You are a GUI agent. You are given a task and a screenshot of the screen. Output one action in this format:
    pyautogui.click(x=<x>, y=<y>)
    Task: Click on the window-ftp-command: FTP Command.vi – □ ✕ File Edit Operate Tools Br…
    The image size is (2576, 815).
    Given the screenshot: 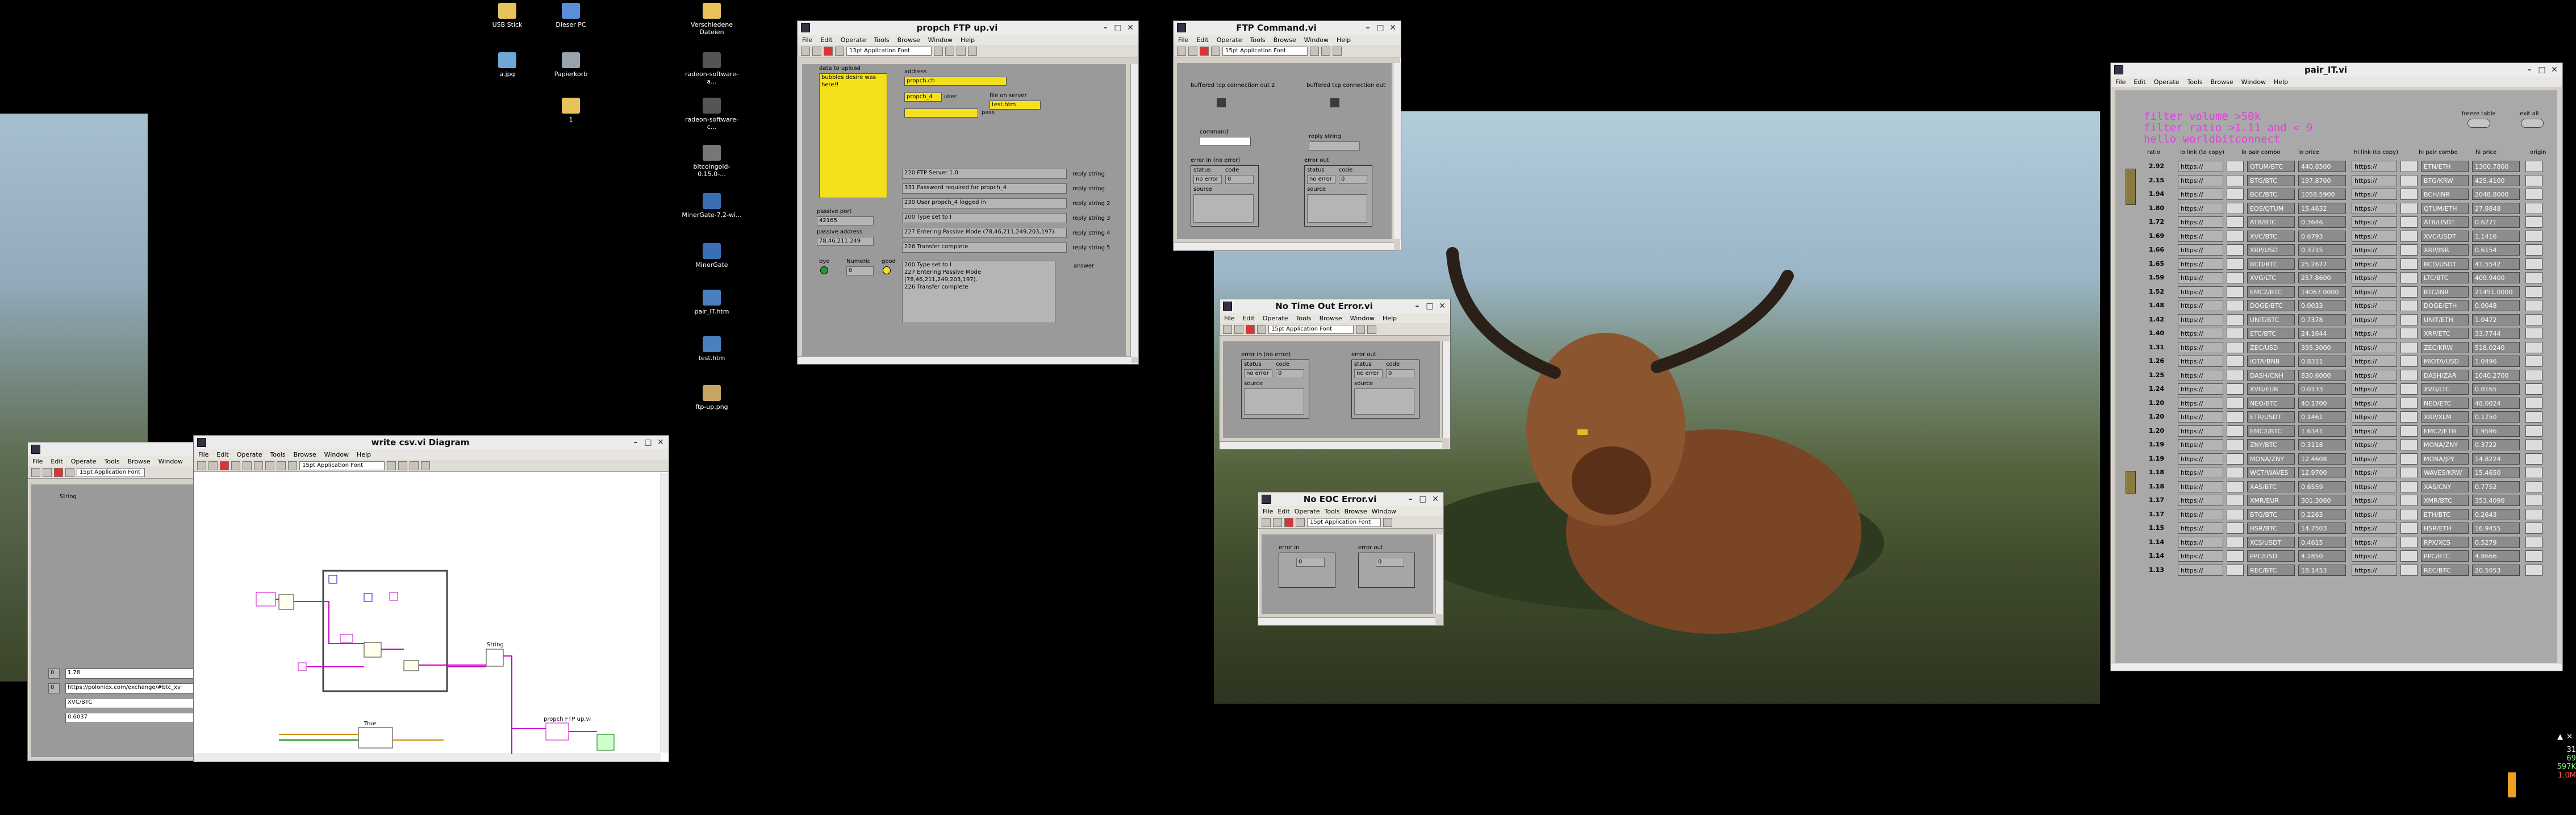 What is the action you would take?
    pyautogui.click(x=1287, y=135)
    